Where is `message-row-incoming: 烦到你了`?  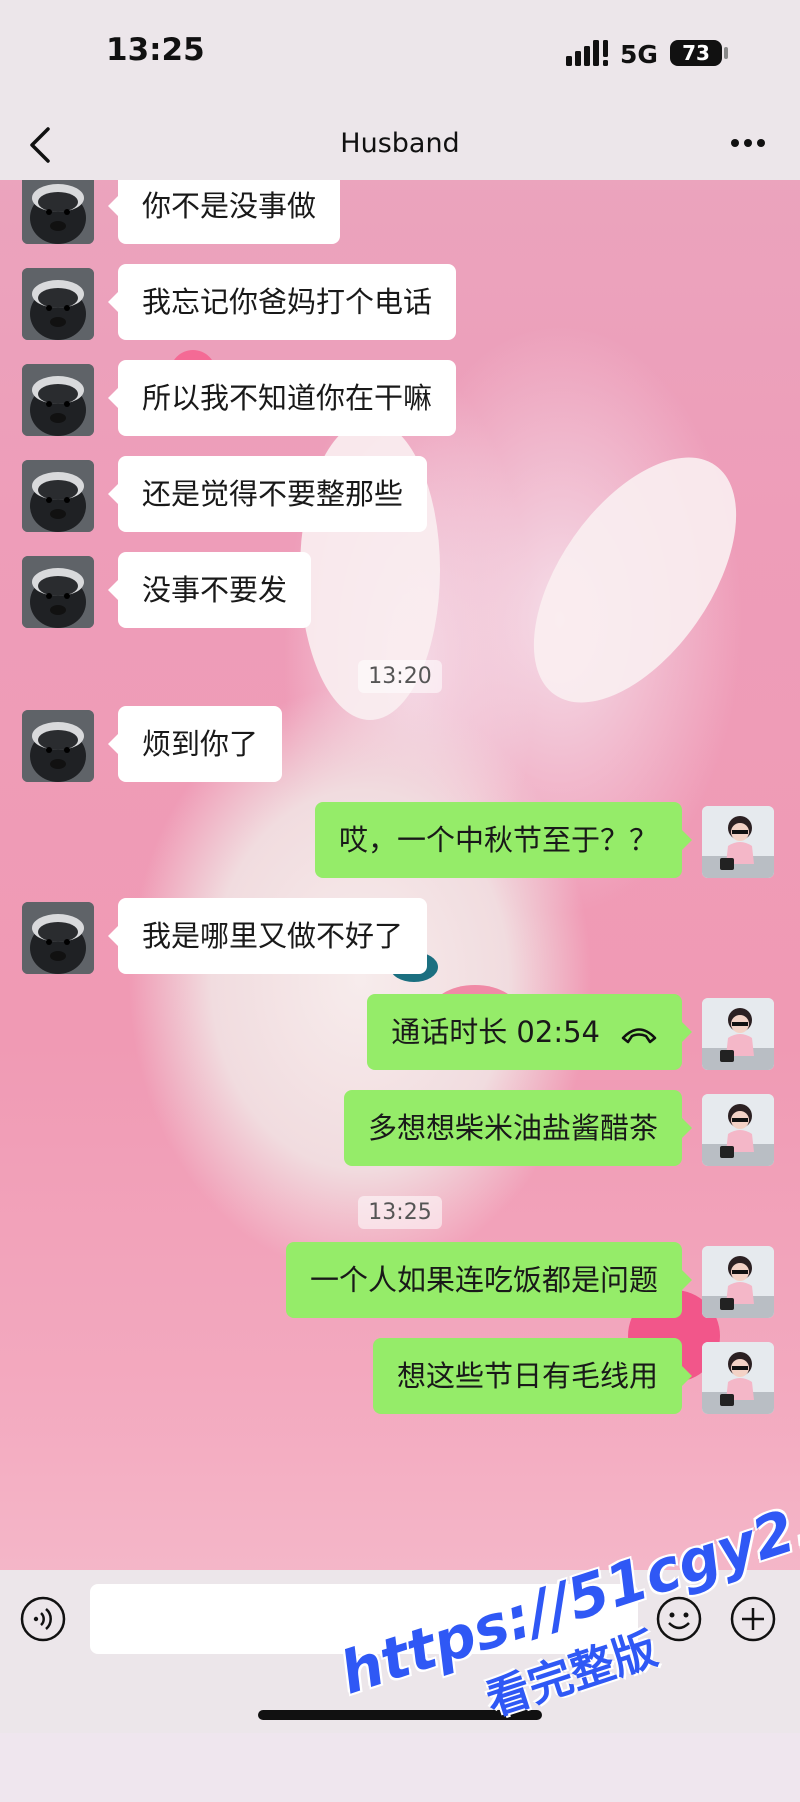 message-row-incoming: 烦到你了 is located at coordinates (400, 744).